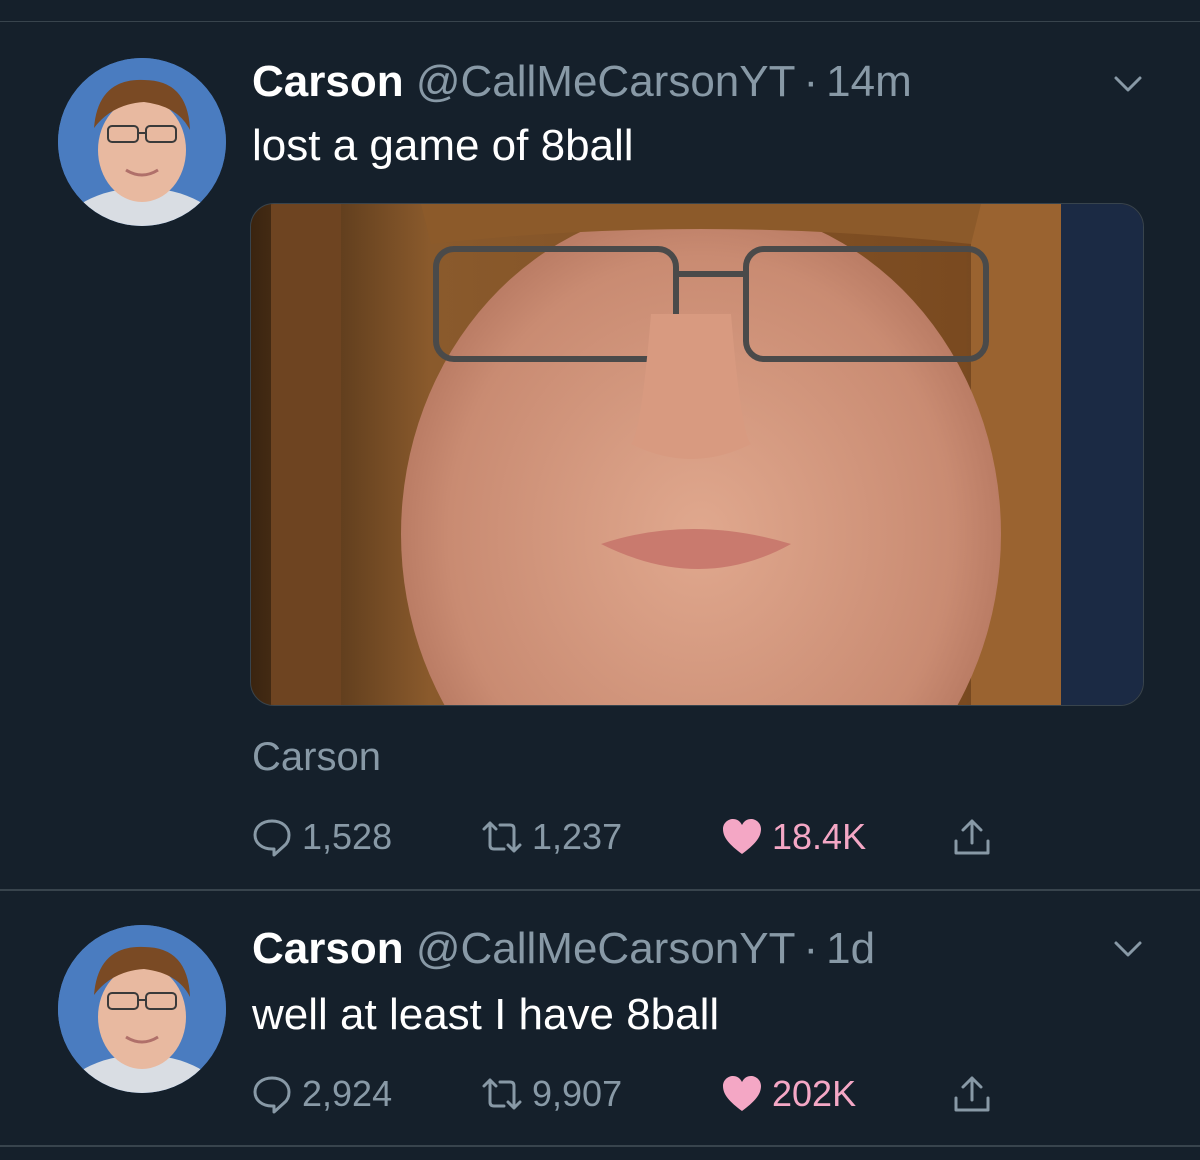  I want to click on reply-count: 2,924, so click(347, 1093).